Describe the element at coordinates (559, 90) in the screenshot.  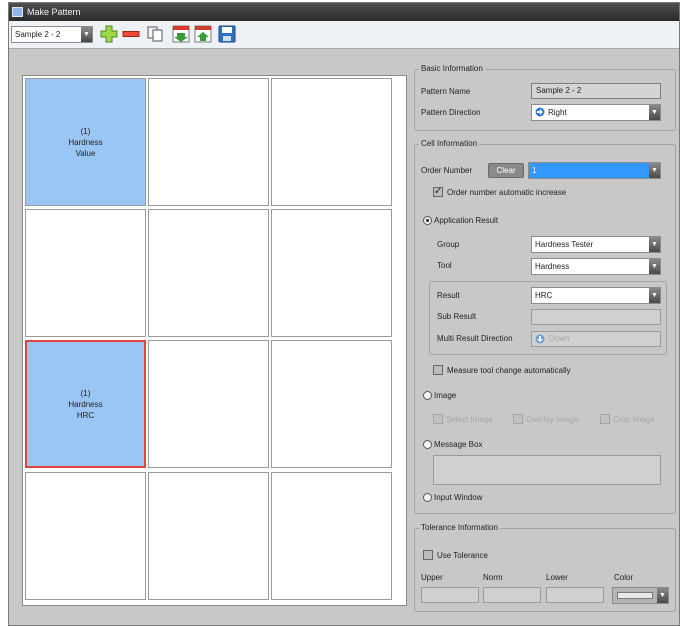
I see `pattern-name-value: Sample 2 - 2` at that location.